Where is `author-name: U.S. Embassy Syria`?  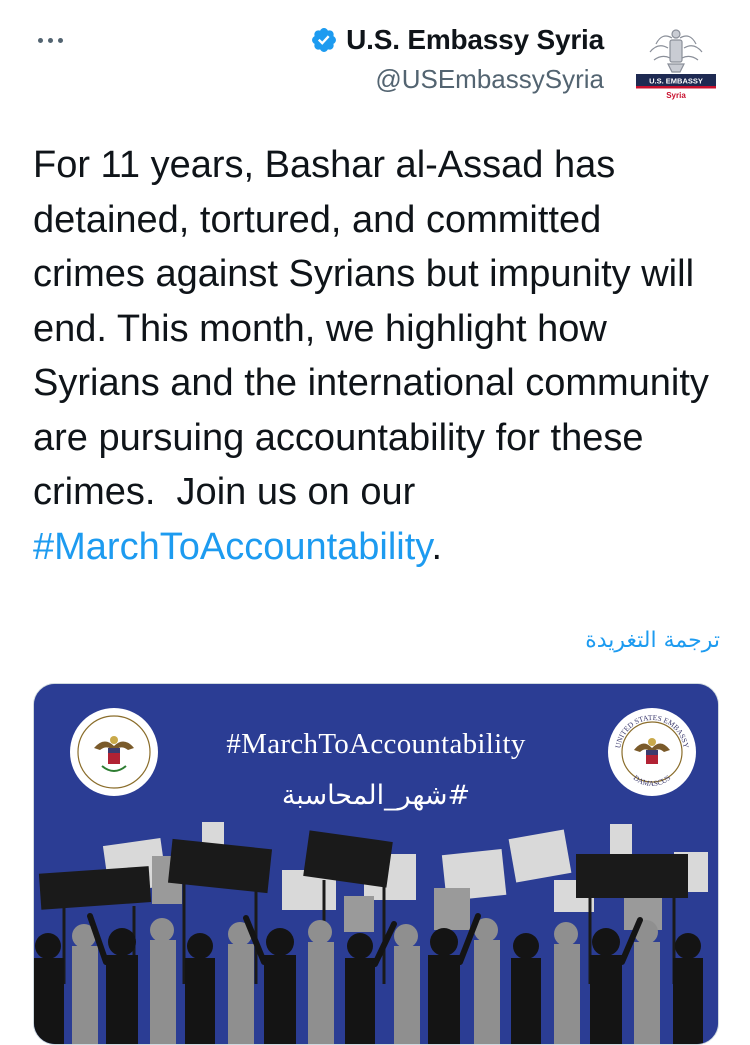
author-name: U.S. Embassy Syria is located at coordinates (475, 40).